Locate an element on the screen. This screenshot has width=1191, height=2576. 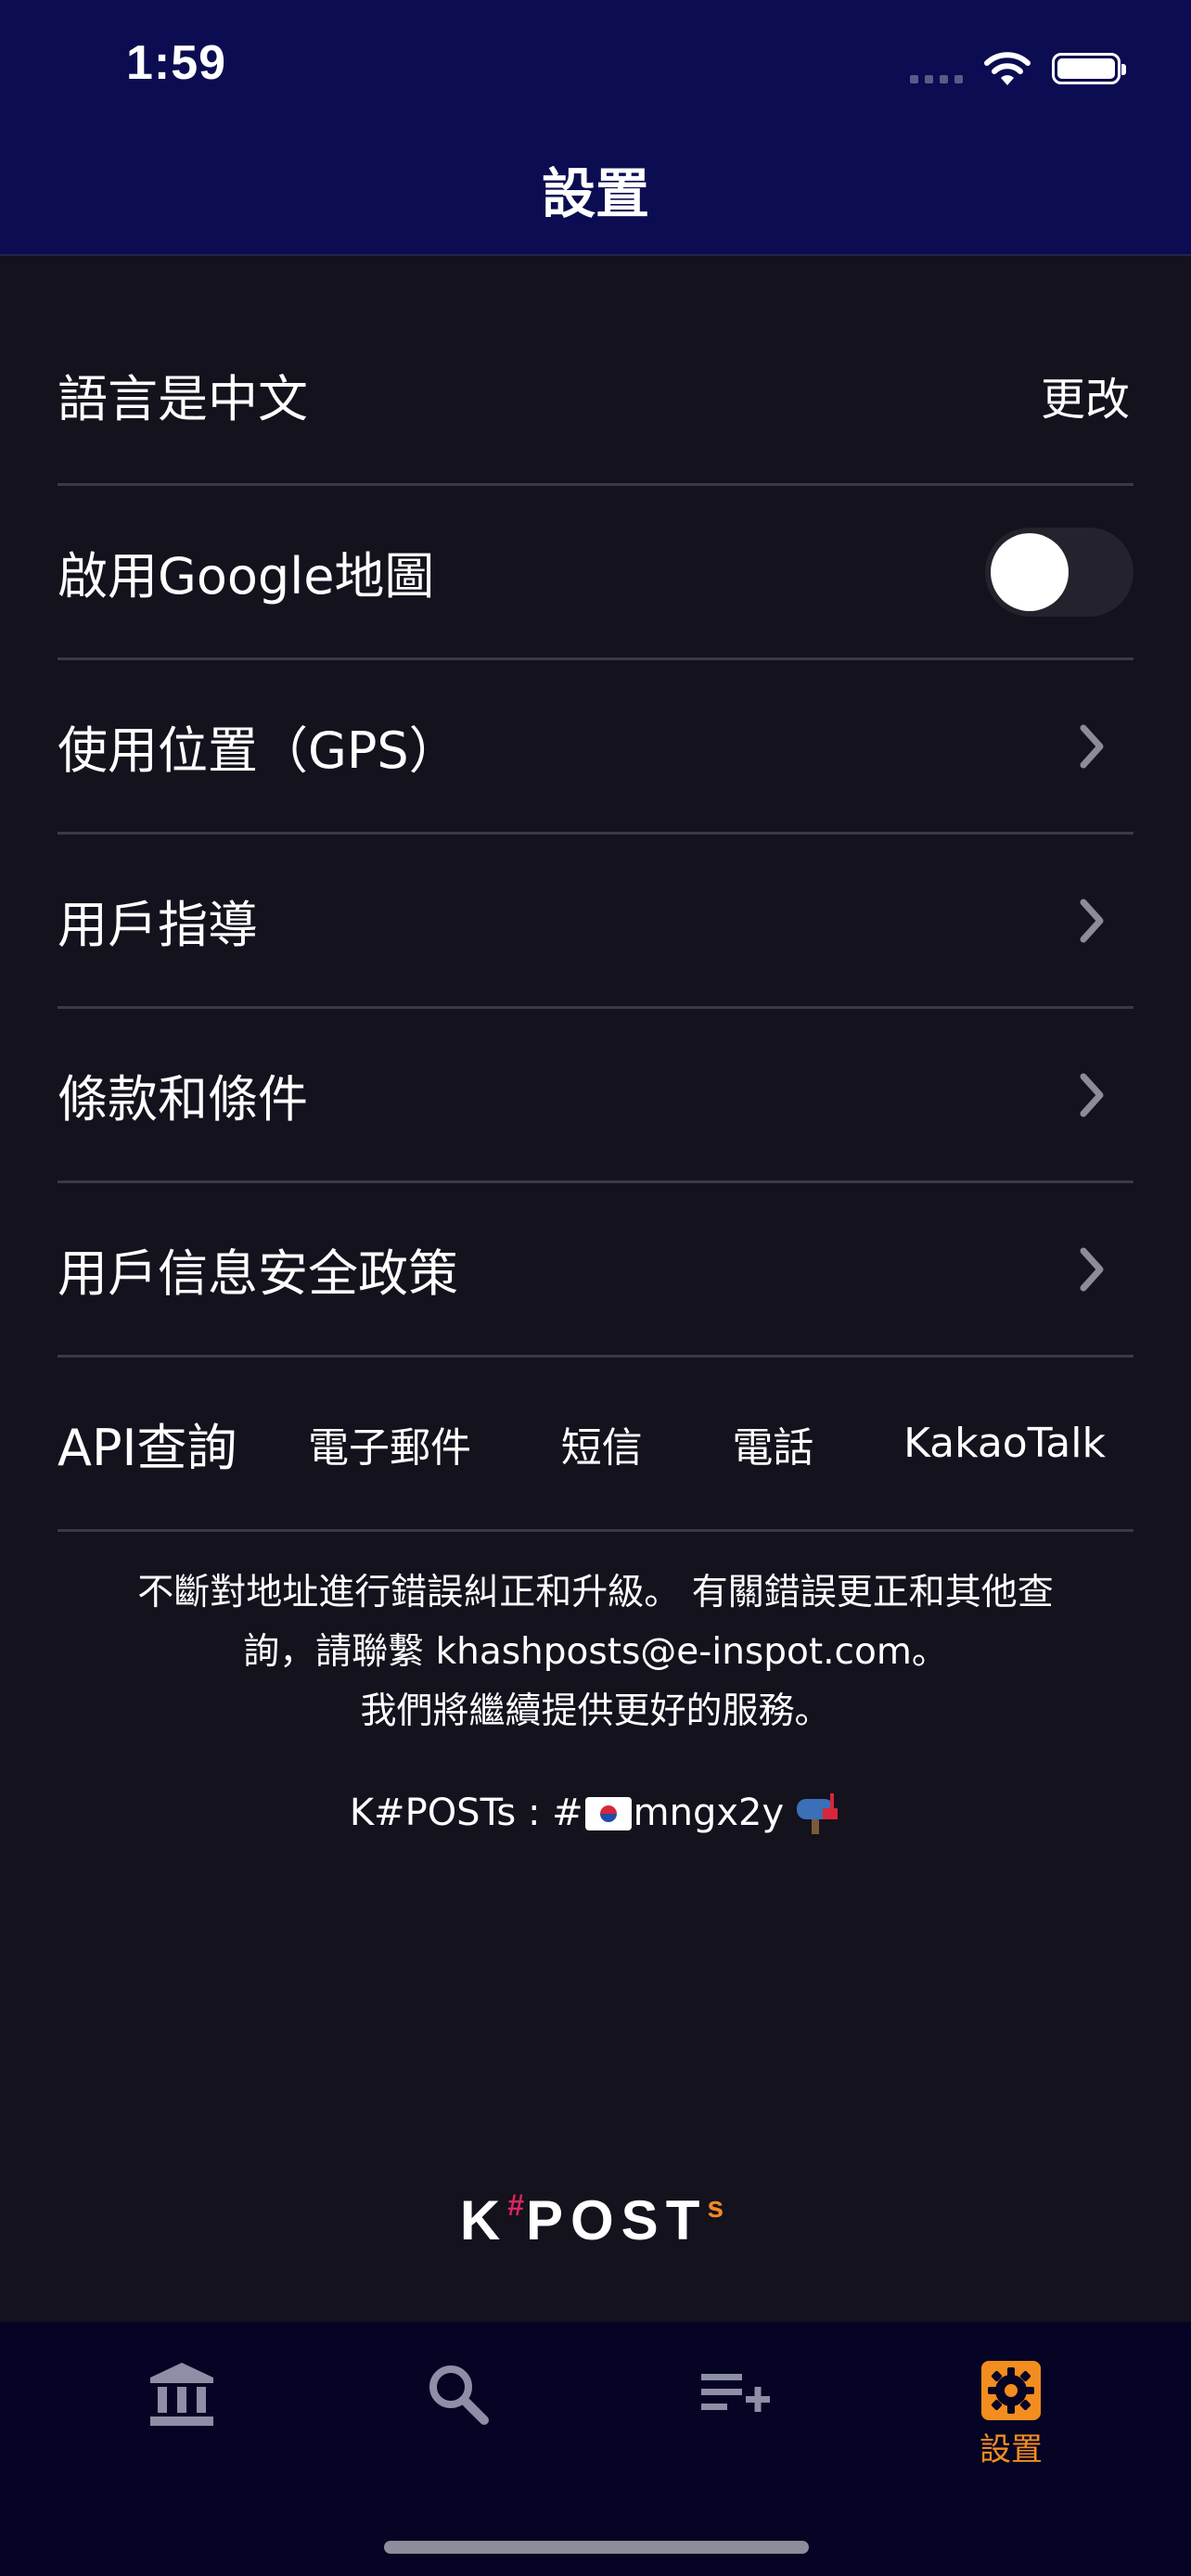
wifi-icon is located at coordinates (1007, 68).